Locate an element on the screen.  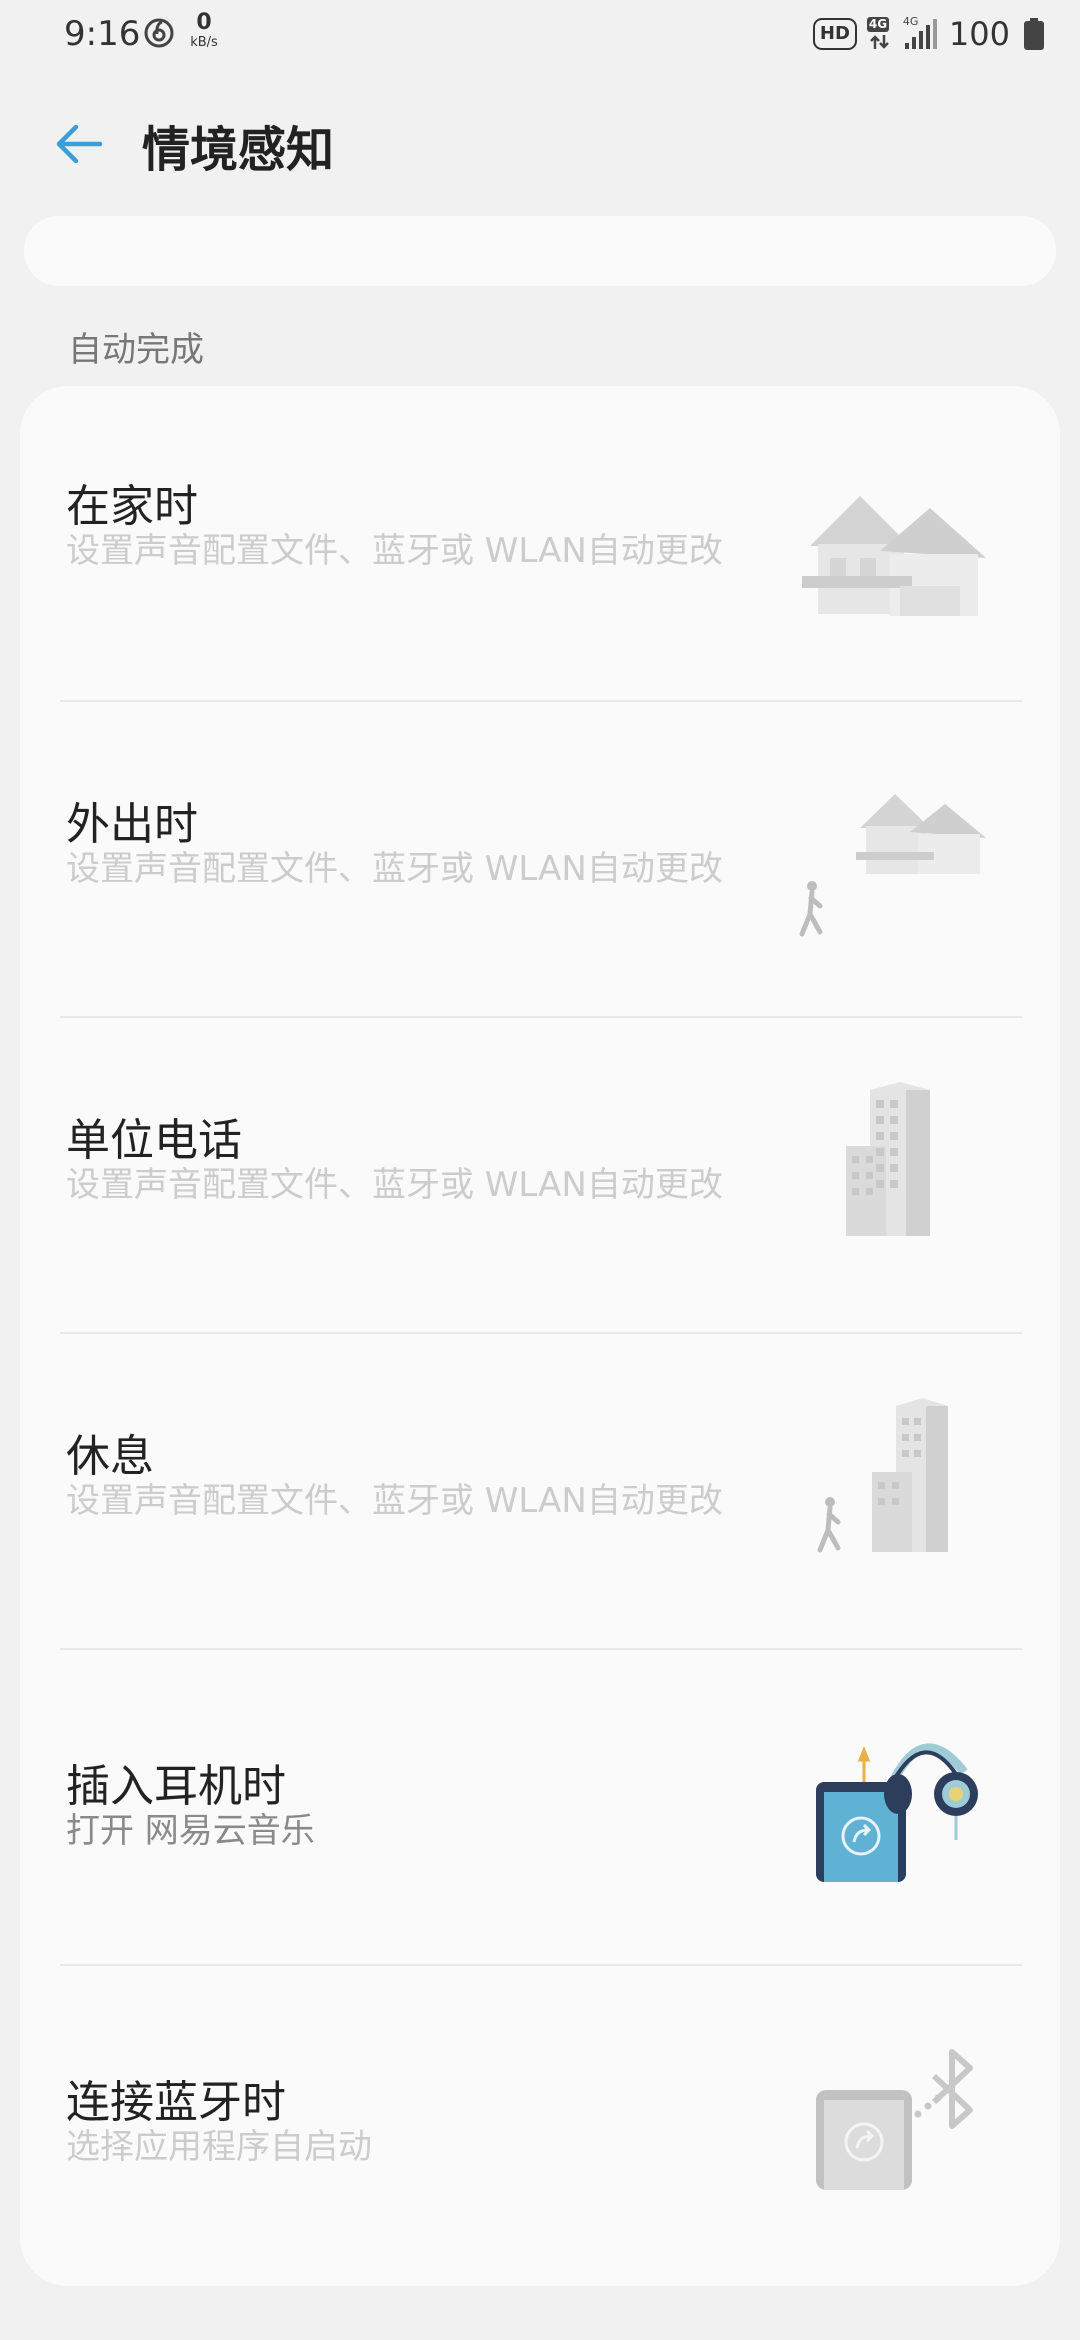
scene-item-home: 在家时 设置声音配置文件、蓝牙或 WLAN自动更改 is located at coordinates (540, 544).